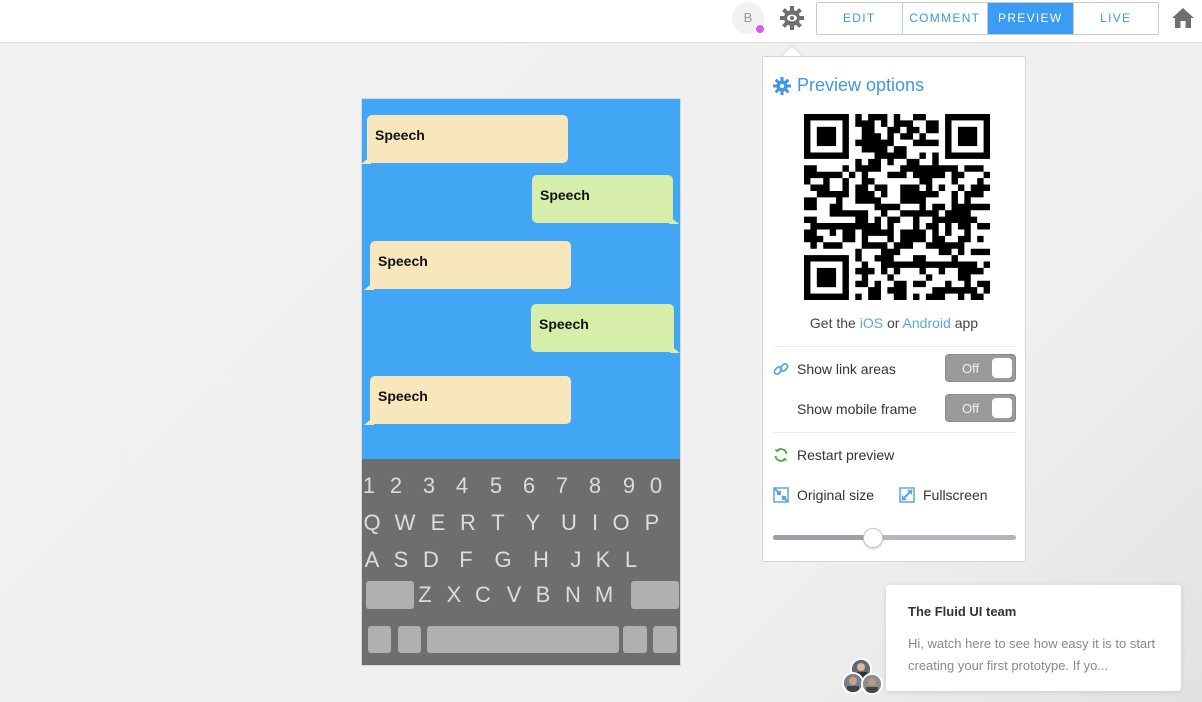 The image size is (1202, 702). What do you see at coordinates (533, 523) in the screenshot?
I see `key: Y` at bounding box center [533, 523].